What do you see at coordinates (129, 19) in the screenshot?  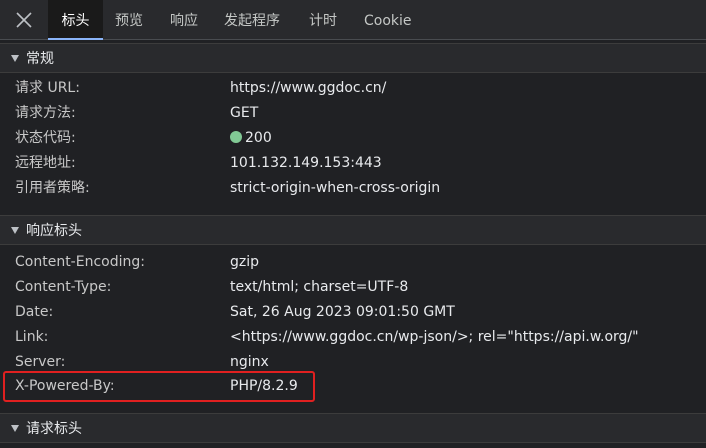 I see `tab-preview: 预览` at bounding box center [129, 19].